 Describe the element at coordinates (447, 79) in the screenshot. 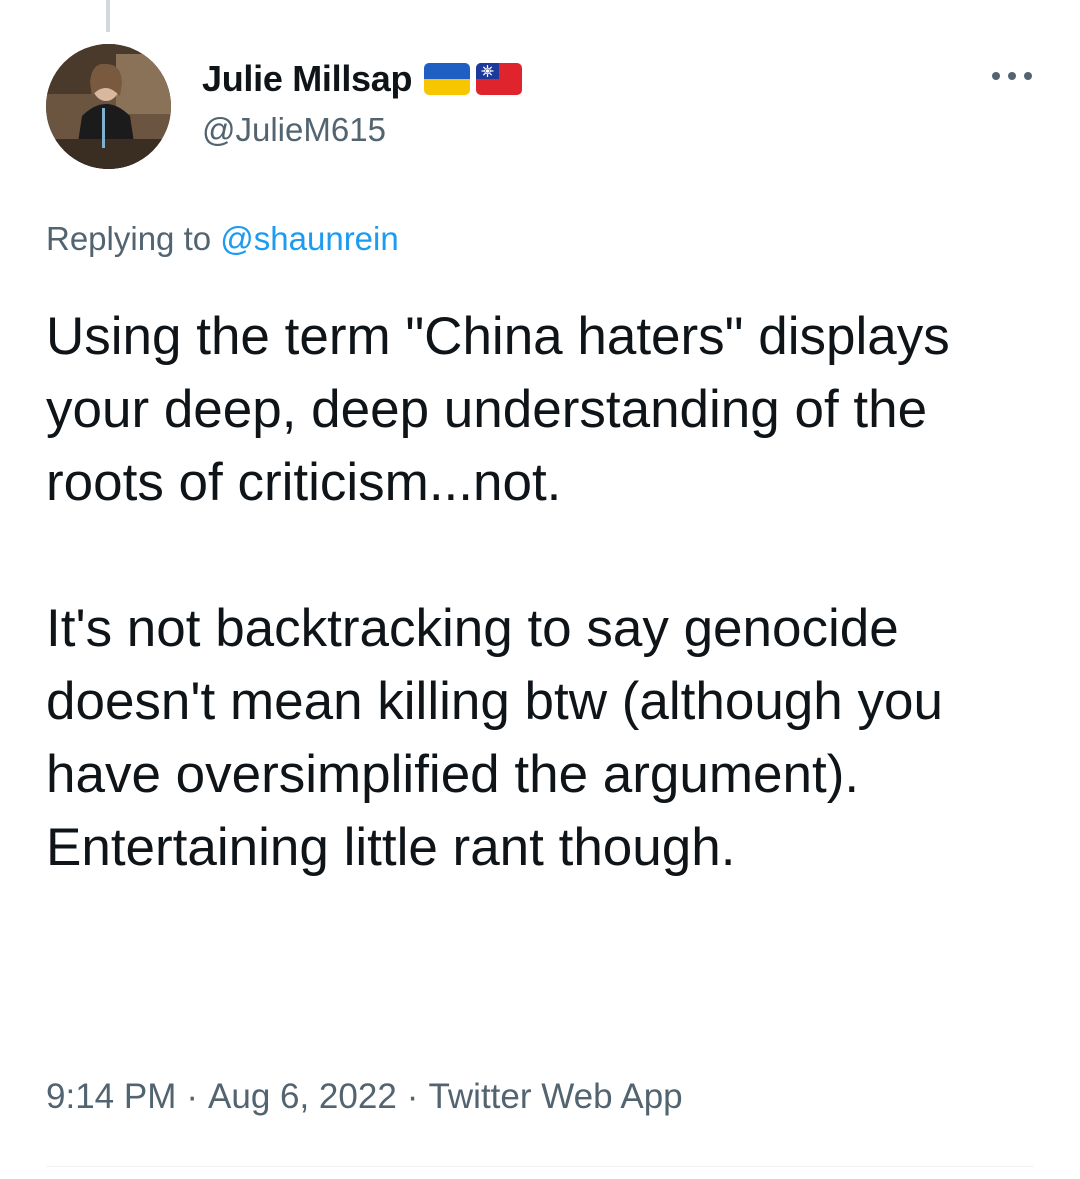

I see `ukraine-flag-icon` at that location.